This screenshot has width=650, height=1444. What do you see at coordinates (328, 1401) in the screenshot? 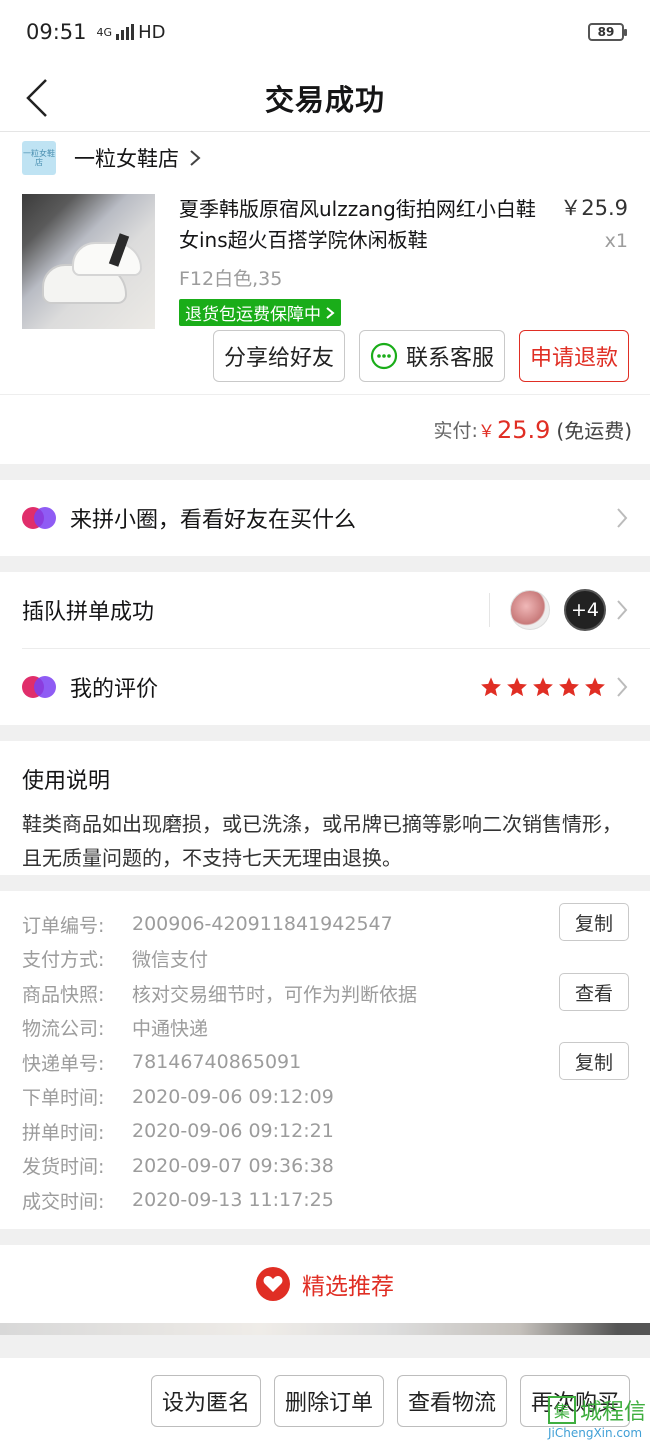
I see `delete-order-button: 删除订单` at bounding box center [328, 1401].